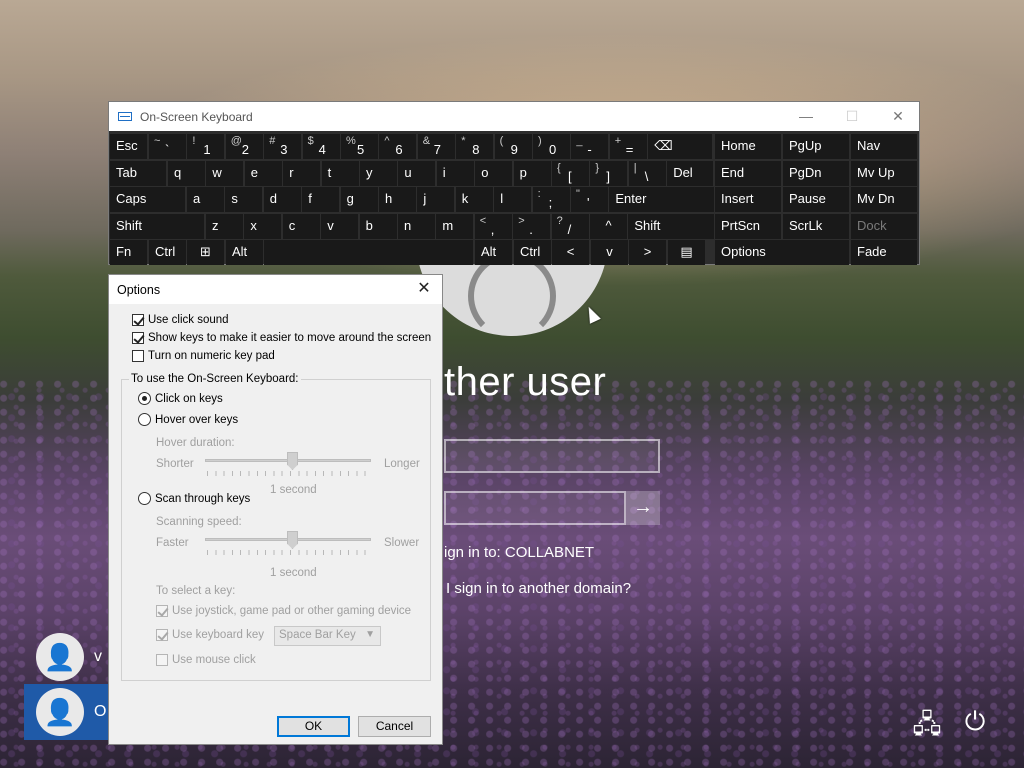 The height and width of the screenshot is (768, 1024). I want to click on key-m: m, so click(455, 226).